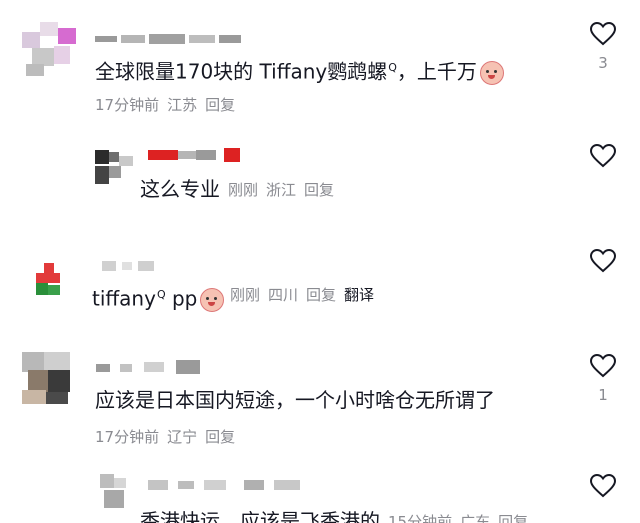 Image resolution: width=640 pixels, height=523 pixels. I want to click on like-count: 1, so click(603, 395).